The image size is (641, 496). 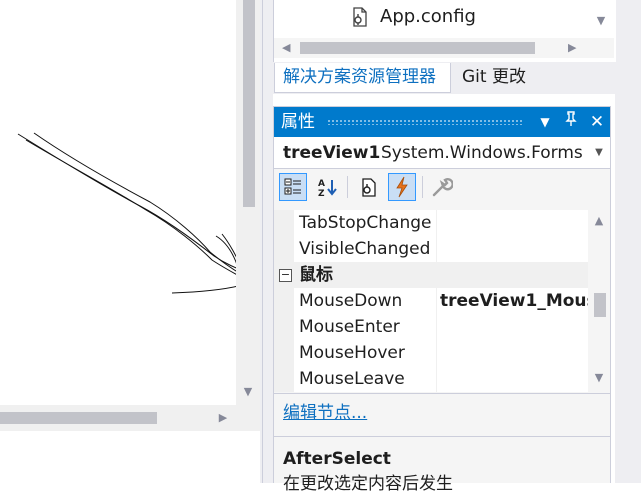 I want to click on categorized-icon, so click(x=292, y=186).